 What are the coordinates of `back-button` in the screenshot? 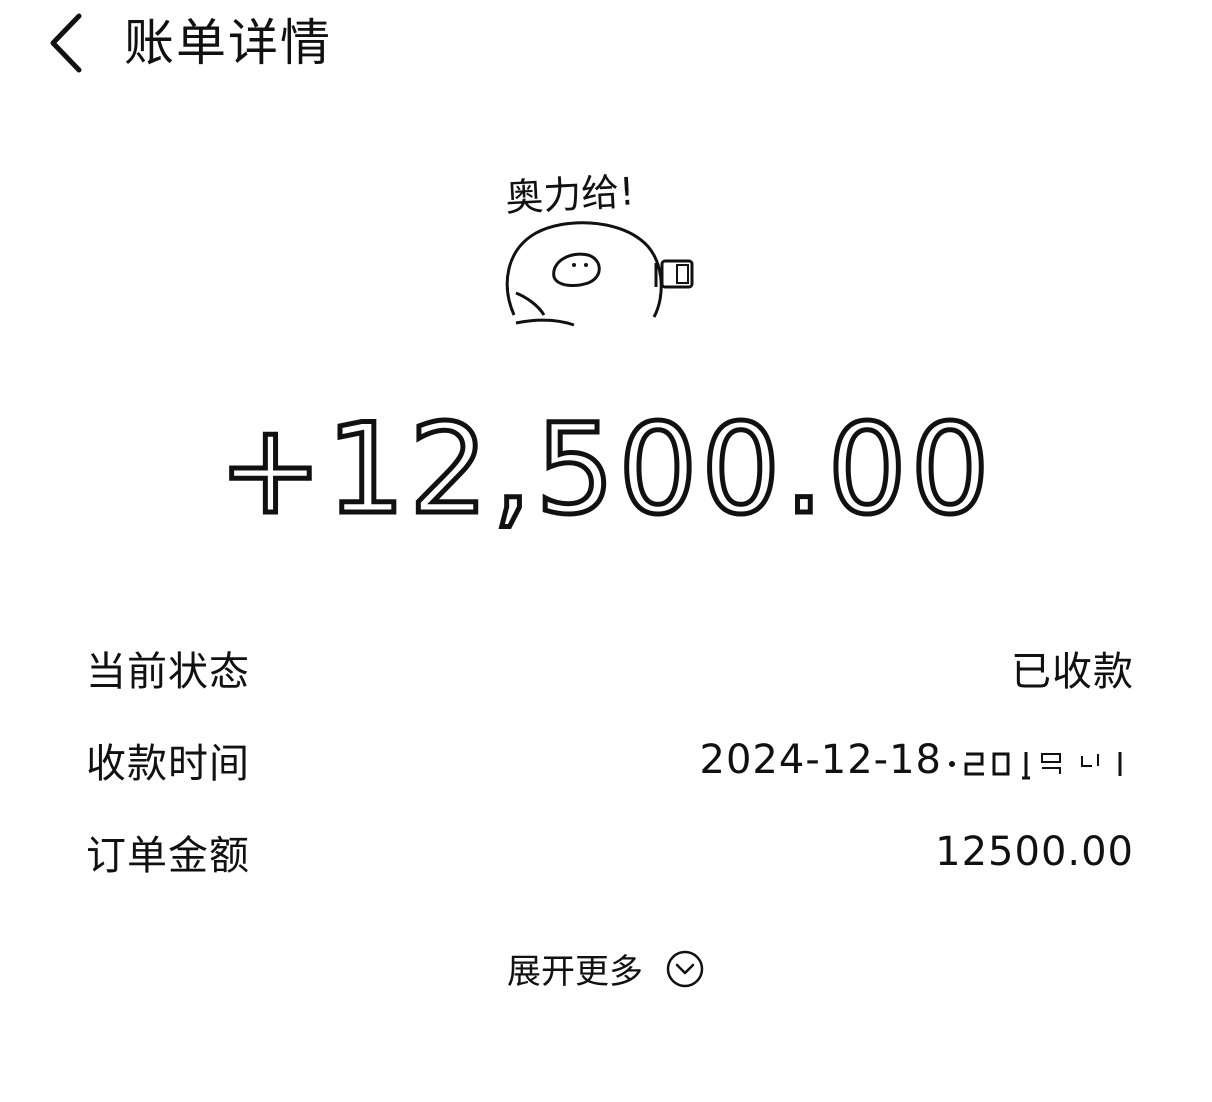 It's located at (65, 43).